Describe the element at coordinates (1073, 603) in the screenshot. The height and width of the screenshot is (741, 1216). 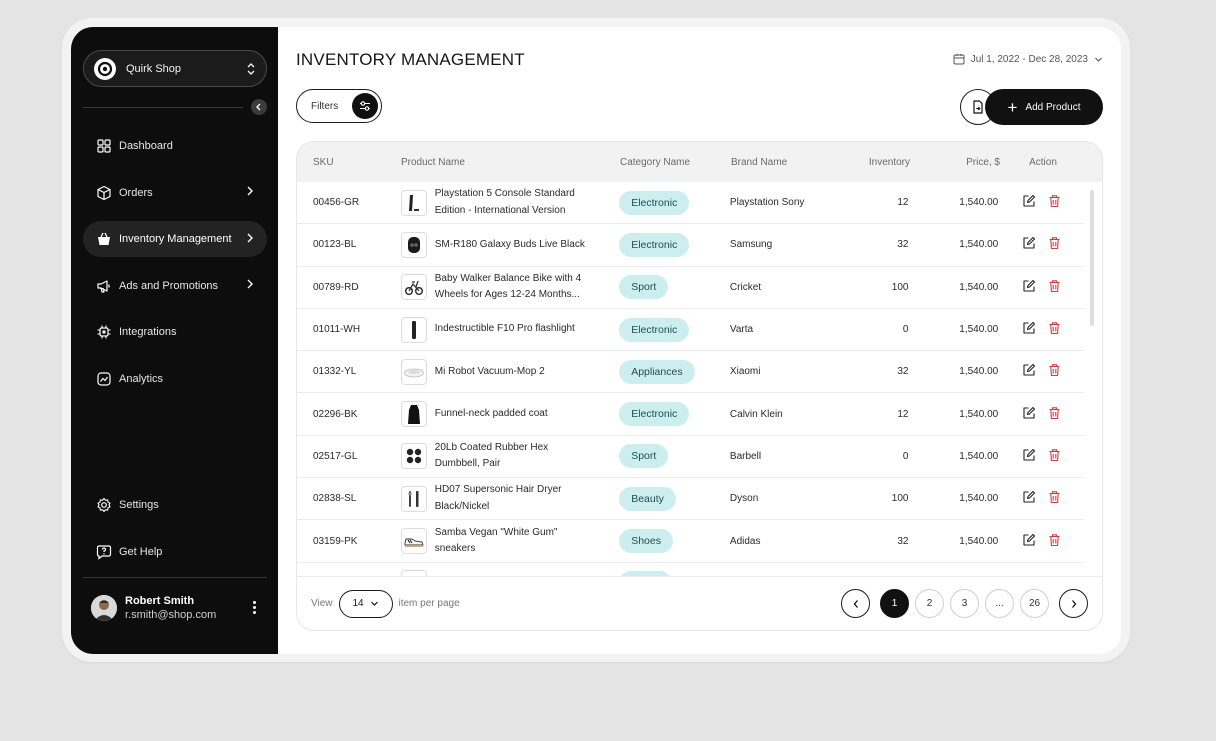
I see `next-page-button` at that location.